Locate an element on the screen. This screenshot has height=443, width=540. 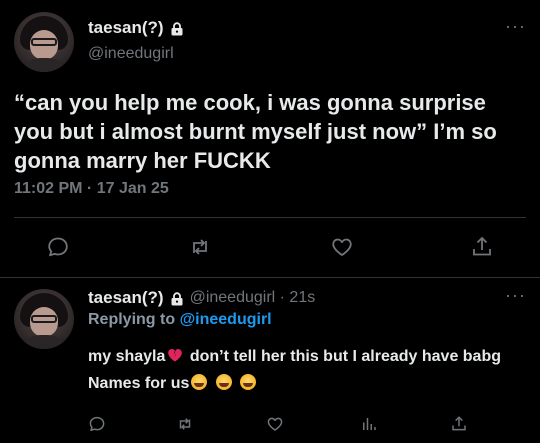
replying-label: Replying to is located at coordinates (132, 319).